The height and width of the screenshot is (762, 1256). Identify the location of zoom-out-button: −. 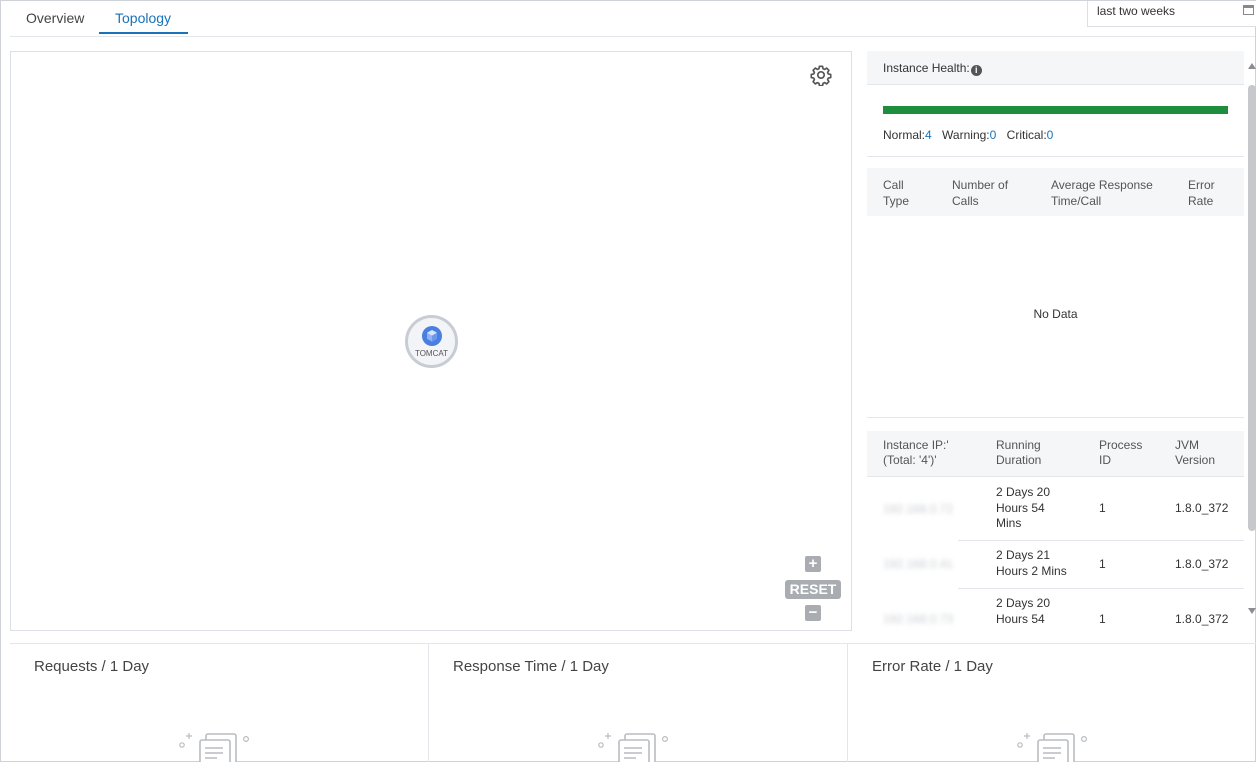
(813, 613).